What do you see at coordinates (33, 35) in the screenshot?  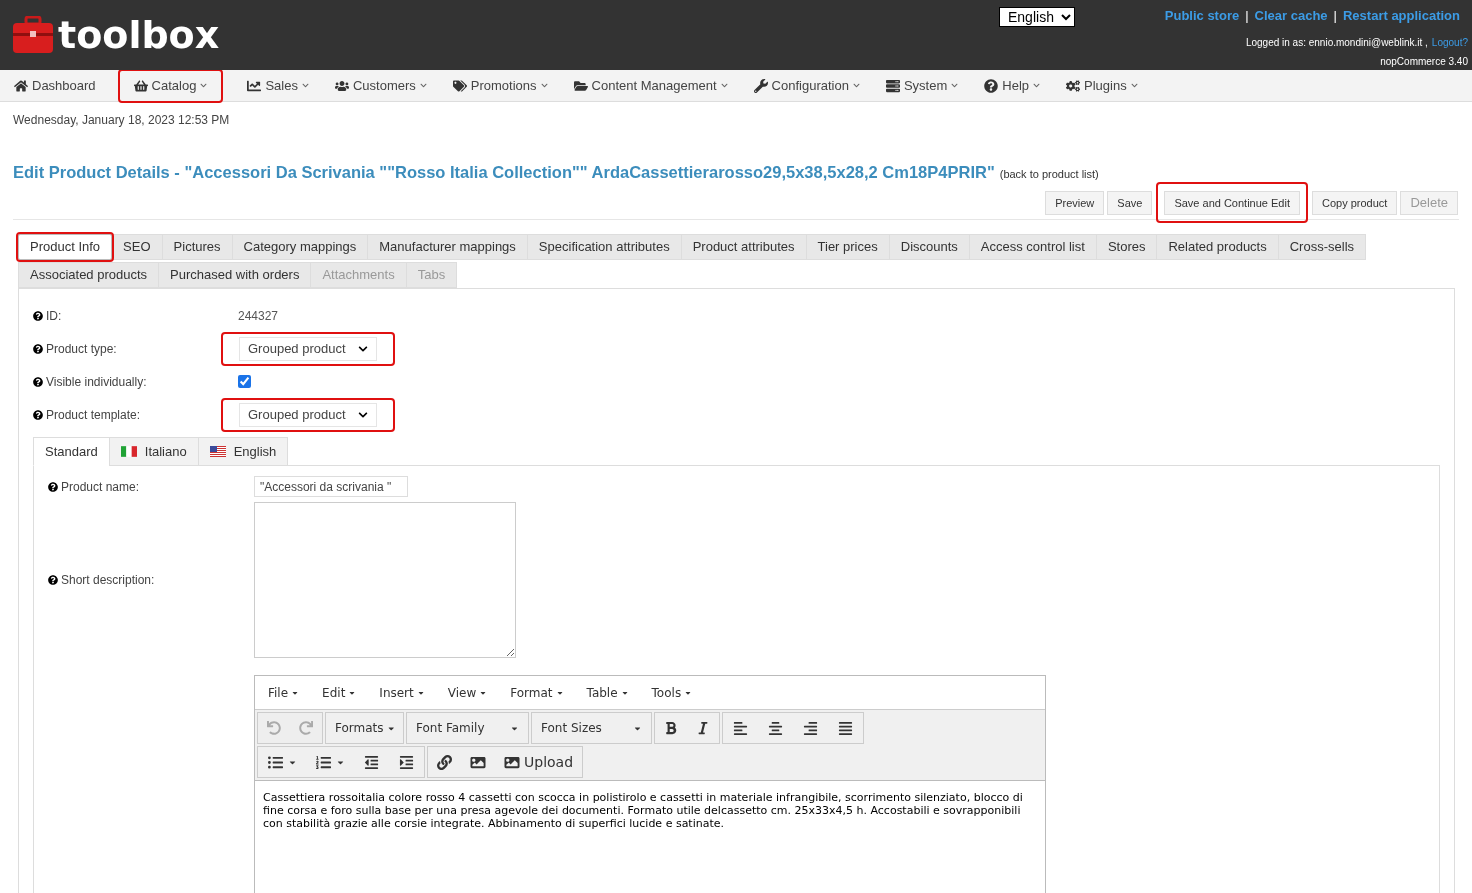 I see `toolbox-logo-icon` at bounding box center [33, 35].